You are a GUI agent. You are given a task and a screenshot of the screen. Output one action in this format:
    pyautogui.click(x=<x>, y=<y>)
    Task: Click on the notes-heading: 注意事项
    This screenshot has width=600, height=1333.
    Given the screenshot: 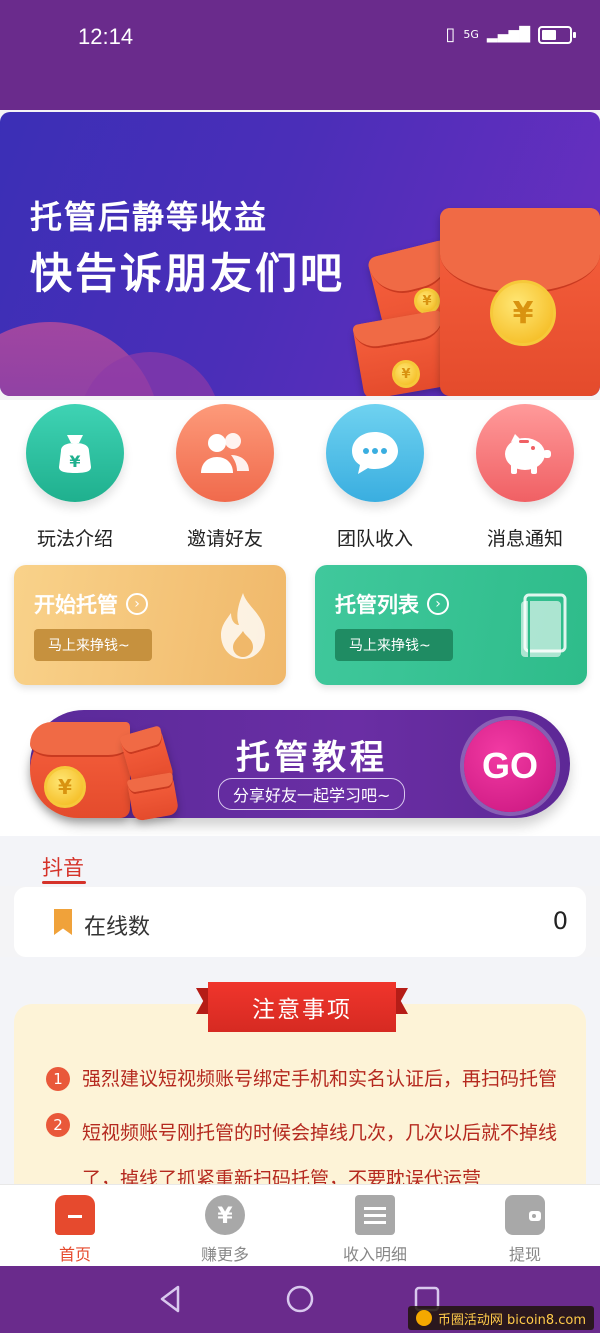 What is the action you would take?
    pyautogui.click(x=302, y=1007)
    